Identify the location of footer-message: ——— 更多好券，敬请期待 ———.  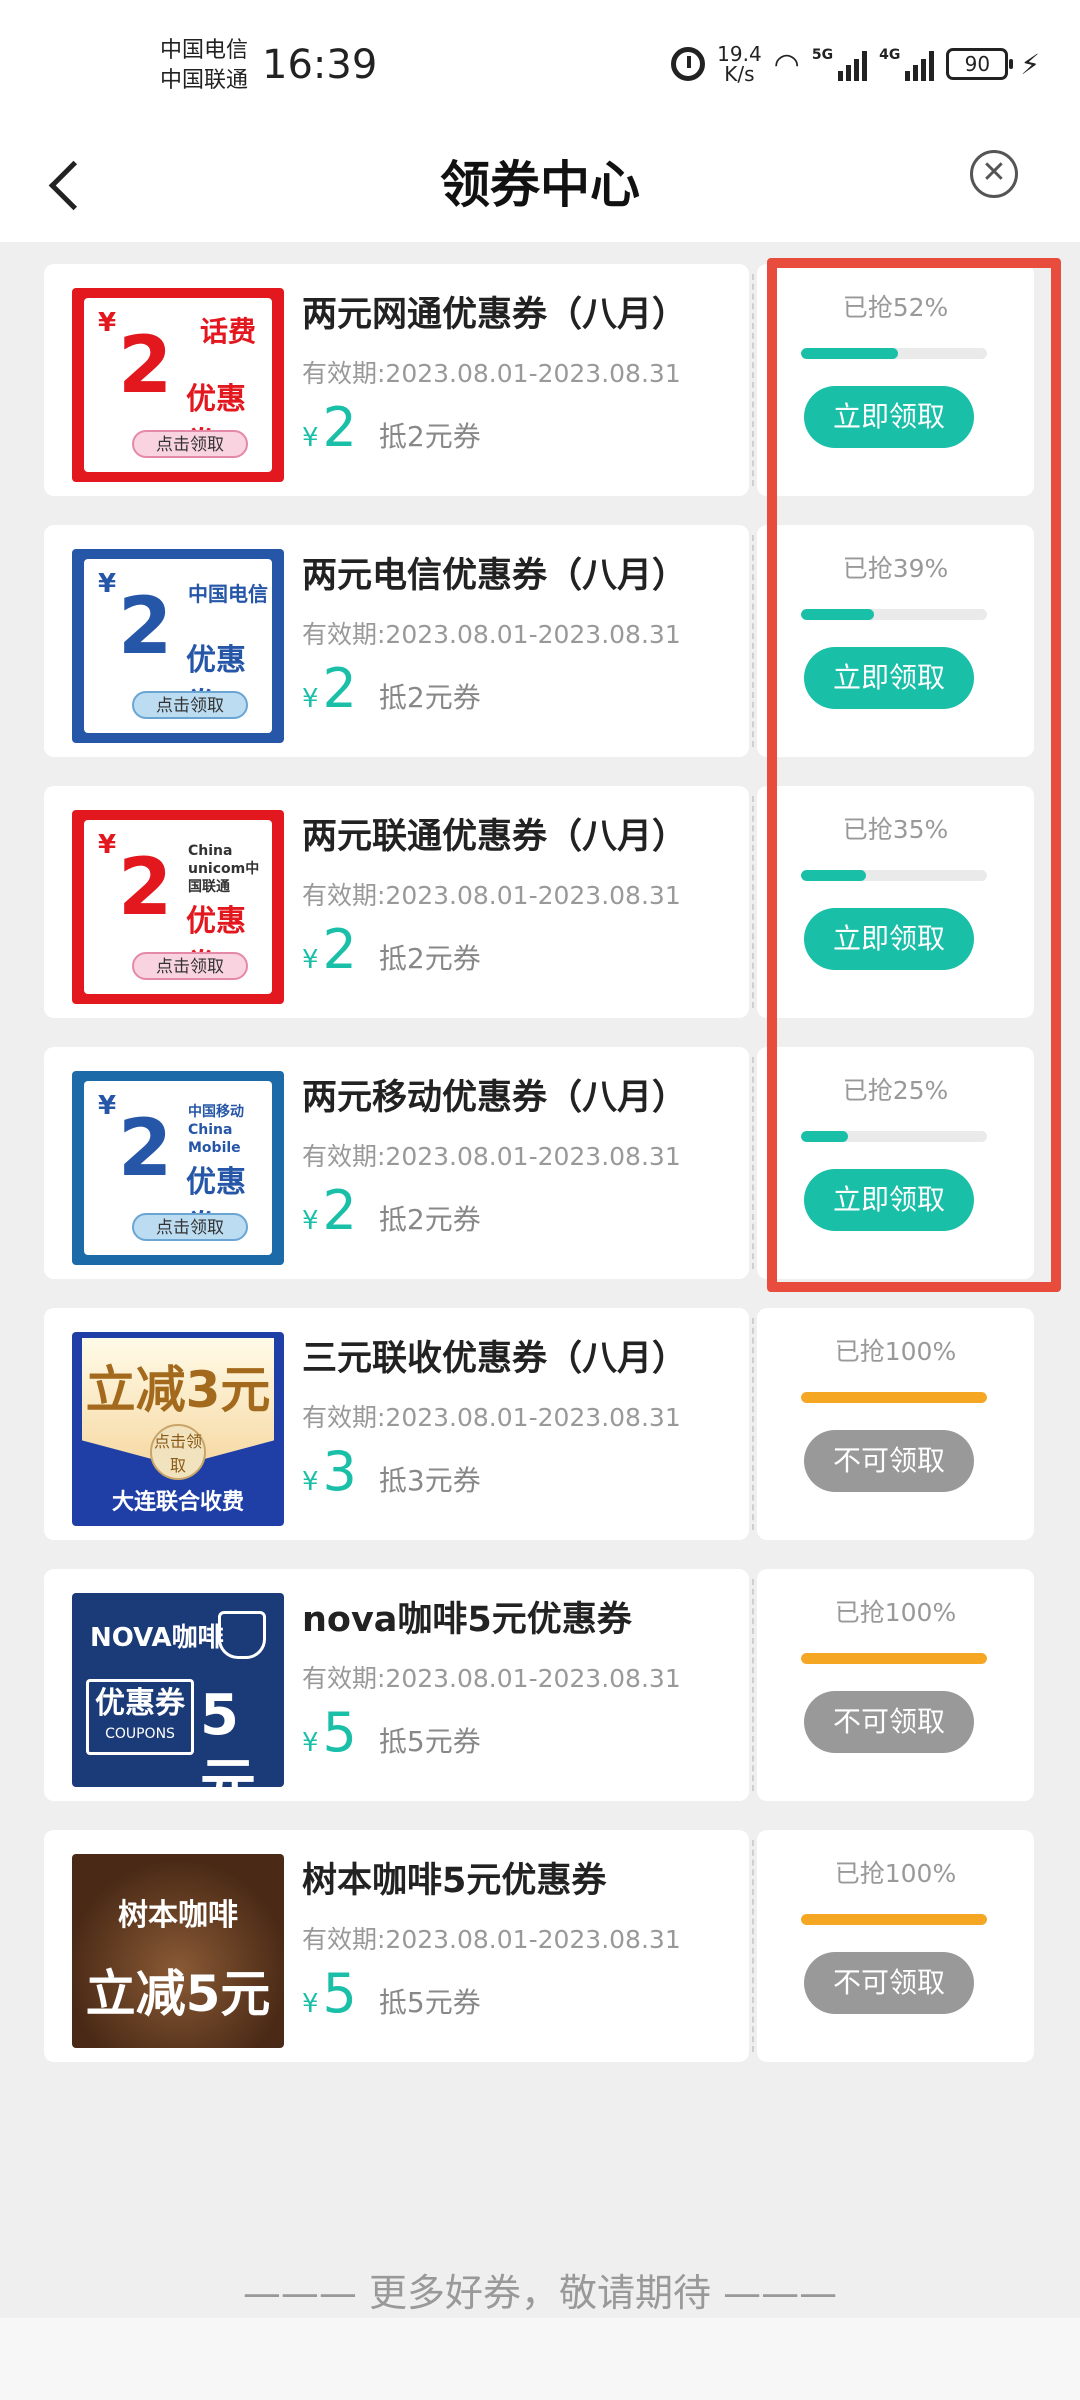
(540, 2293).